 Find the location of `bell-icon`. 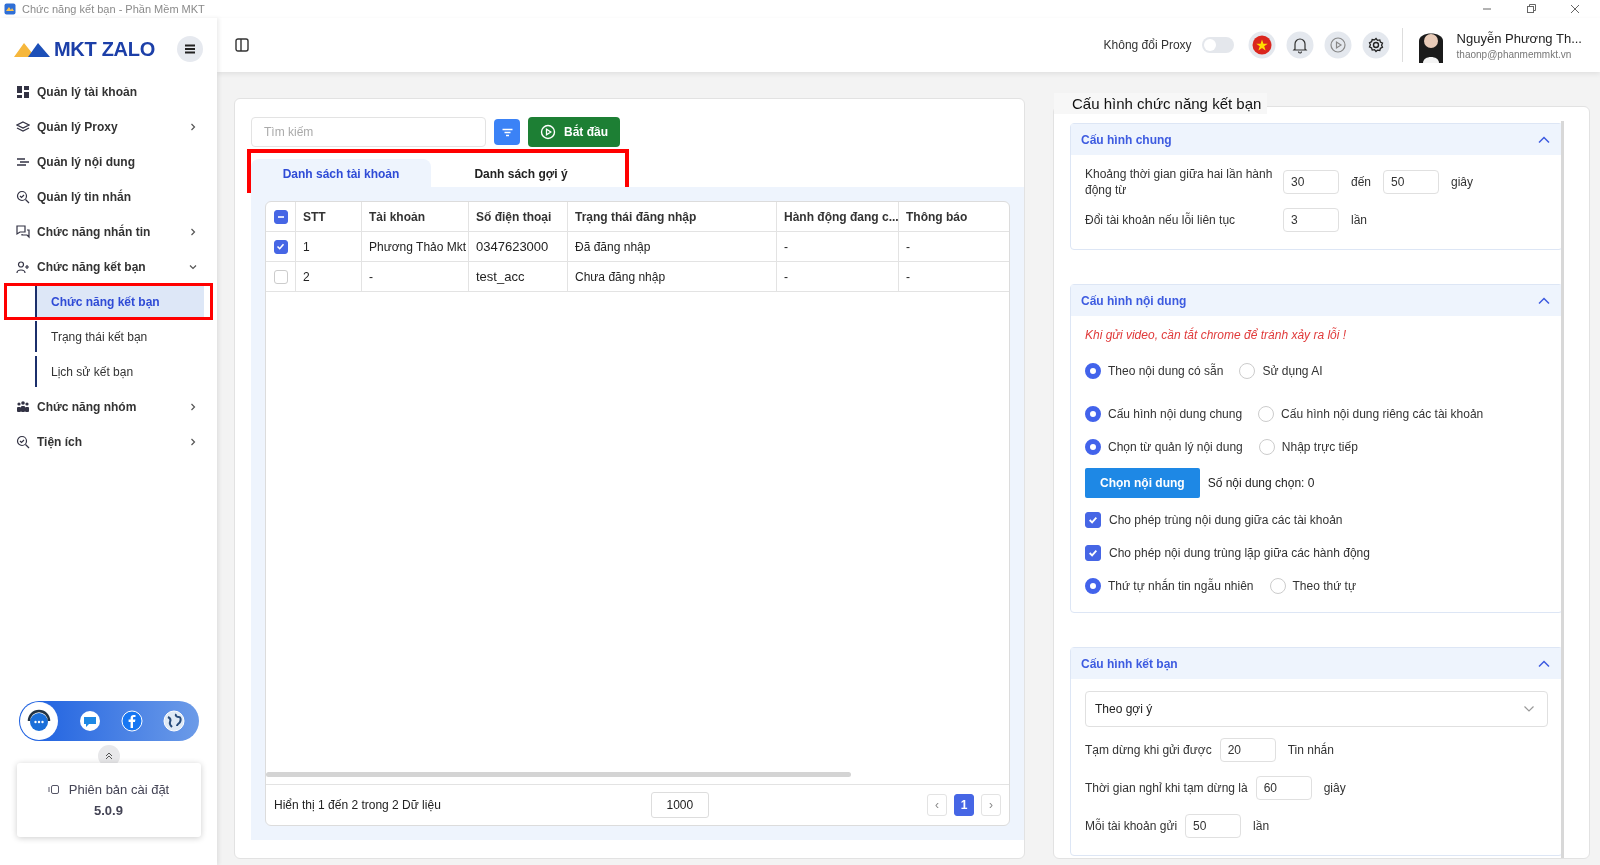

bell-icon is located at coordinates (1299, 45).